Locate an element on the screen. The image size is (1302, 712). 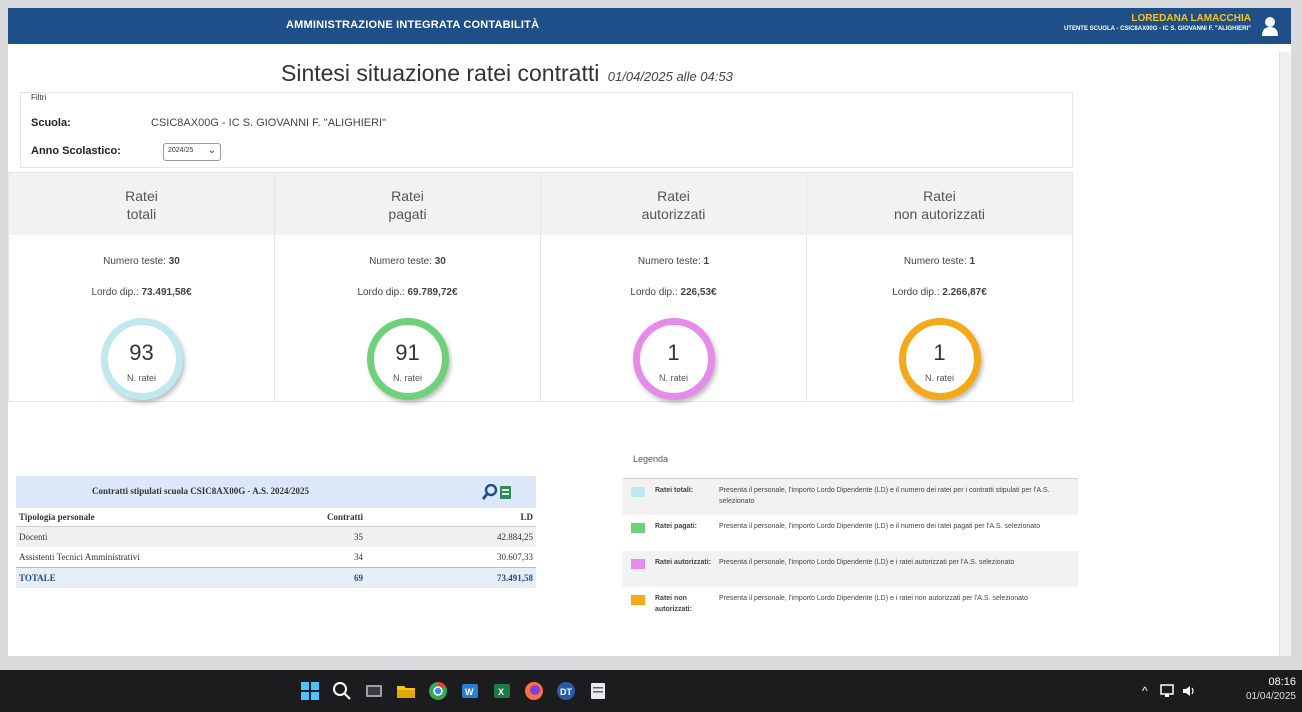
year-select: 2024/25 ⌄ is located at coordinates (192, 152).